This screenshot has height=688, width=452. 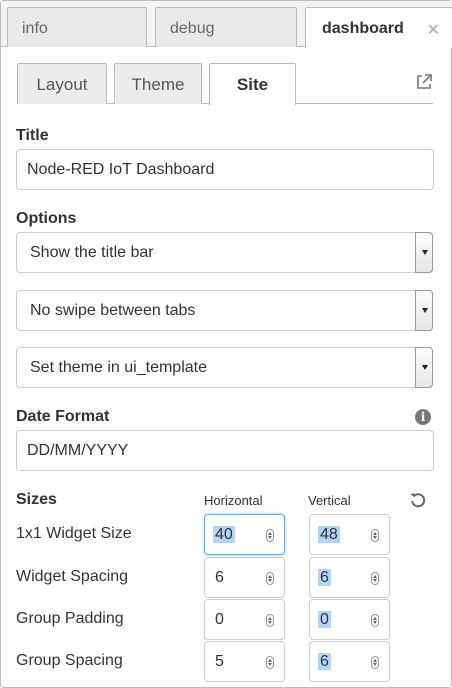 I want to click on tab-info-label: info, so click(x=35, y=28).